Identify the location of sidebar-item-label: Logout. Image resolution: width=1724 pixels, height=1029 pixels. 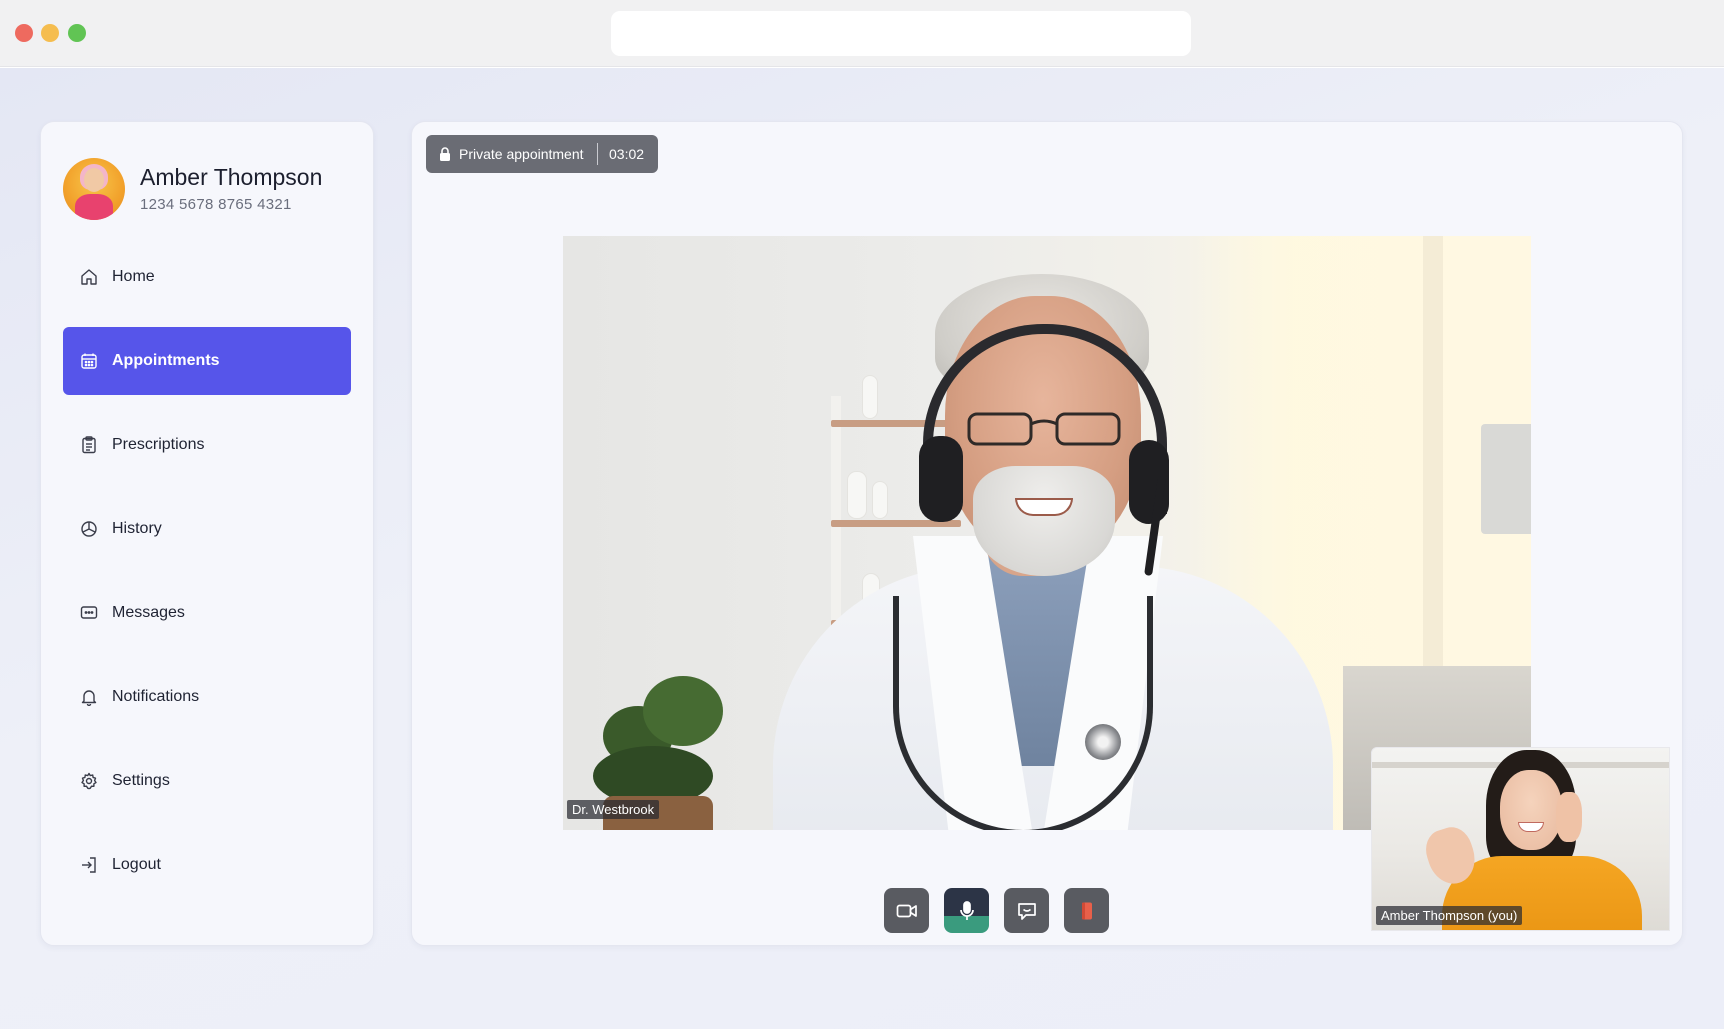
(136, 864).